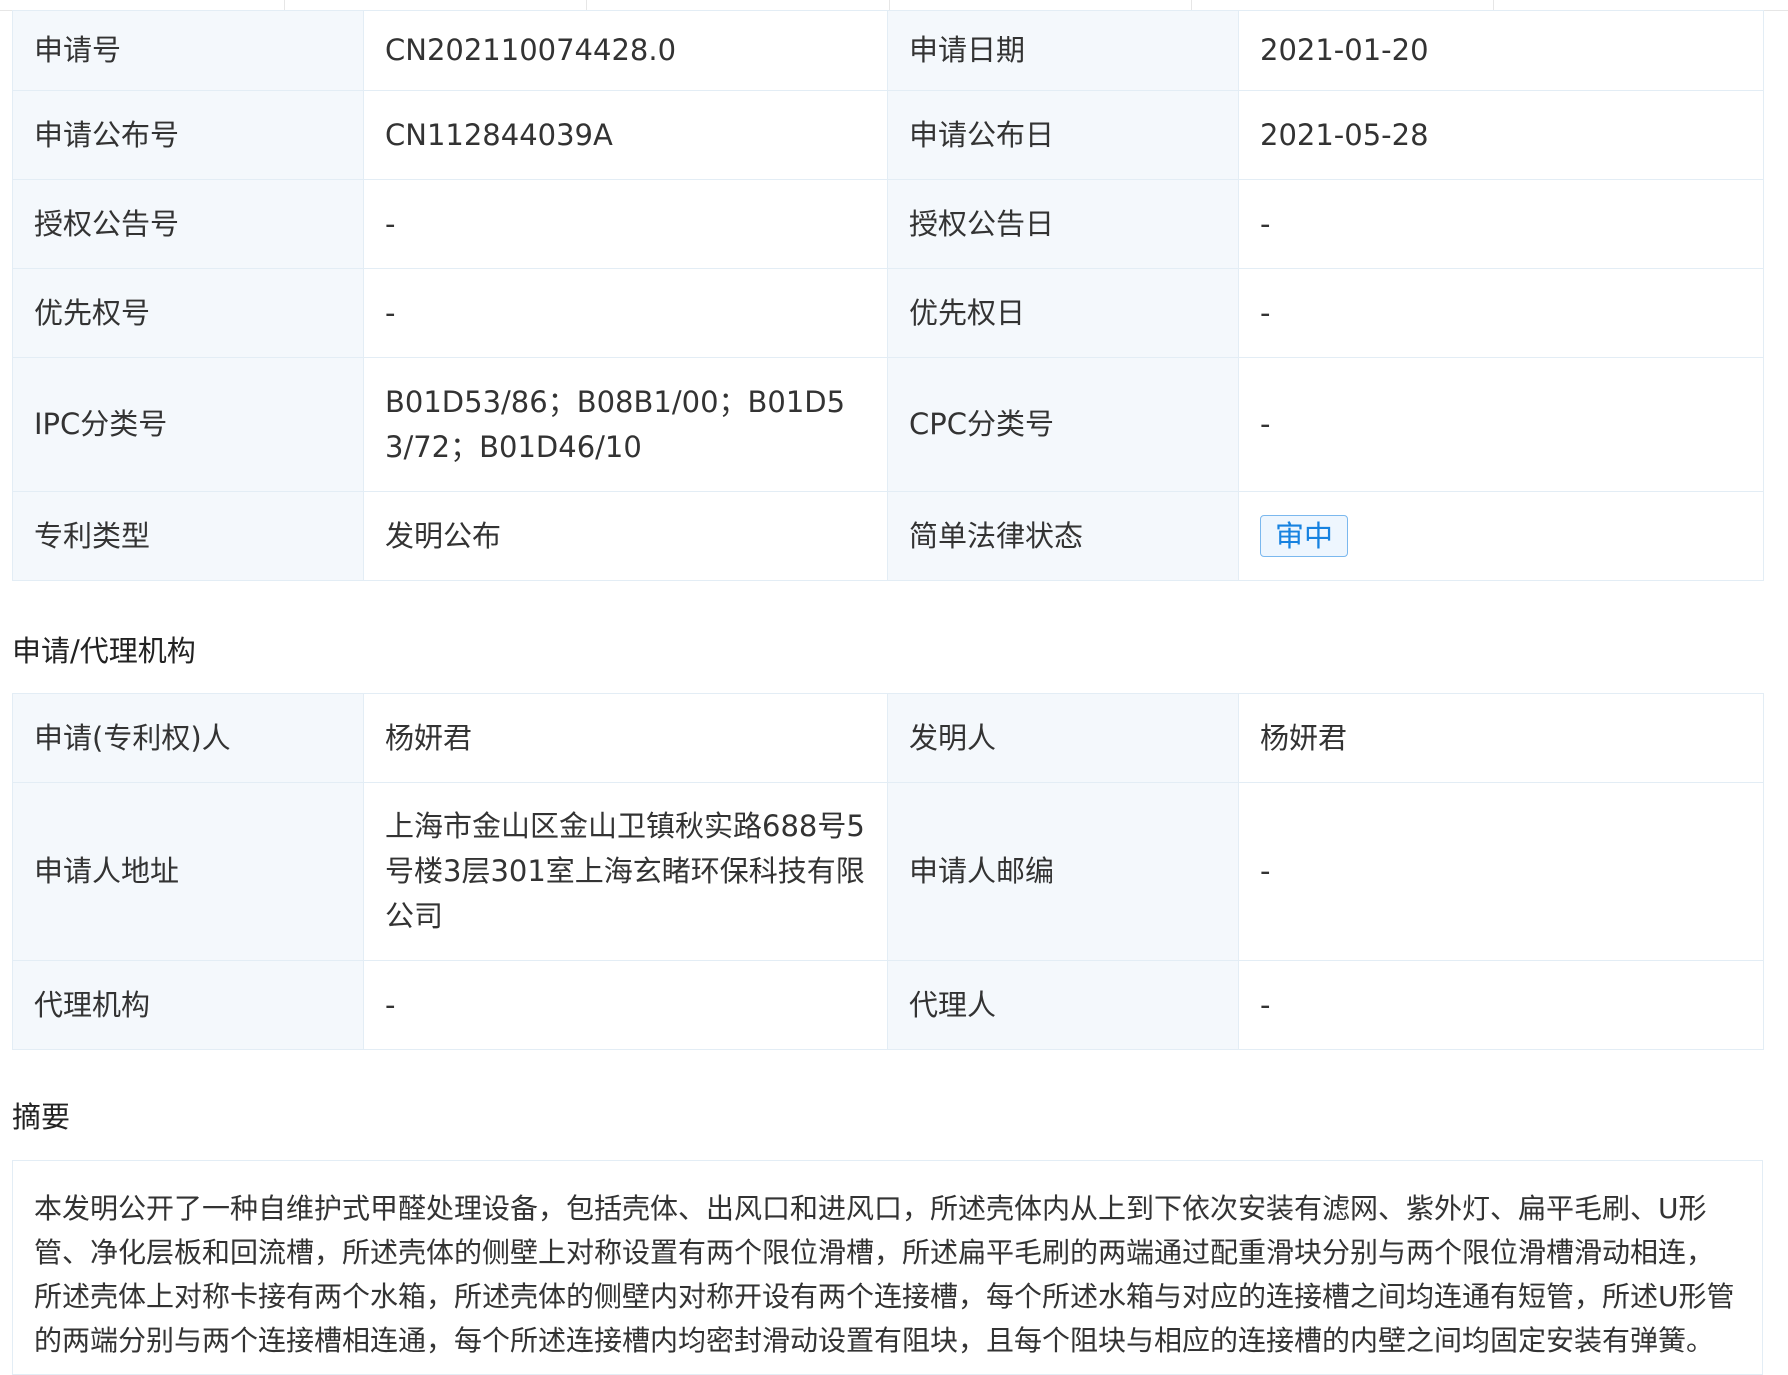 The width and height of the screenshot is (1788, 1375). Describe the element at coordinates (1063, 536) in the screenshot. I see `legal-status-label: 简单法律状态` at that location.